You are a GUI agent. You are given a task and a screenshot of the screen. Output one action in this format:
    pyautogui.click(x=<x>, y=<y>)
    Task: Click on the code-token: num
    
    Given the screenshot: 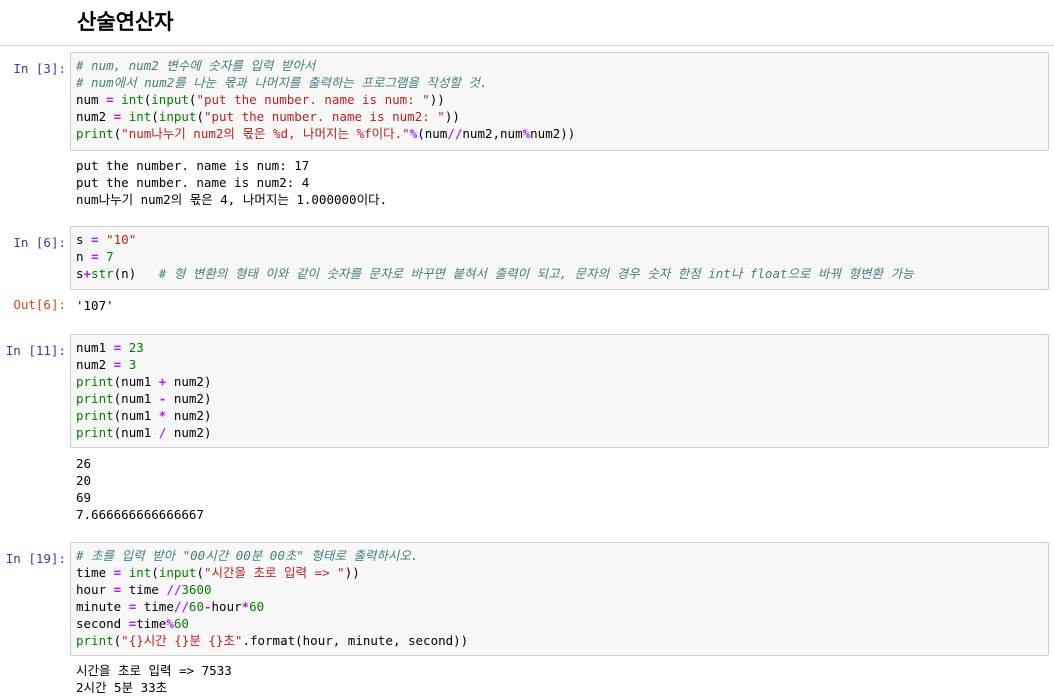 What is the action you would take?
    pyautogui.click(x=91, y=99)
    